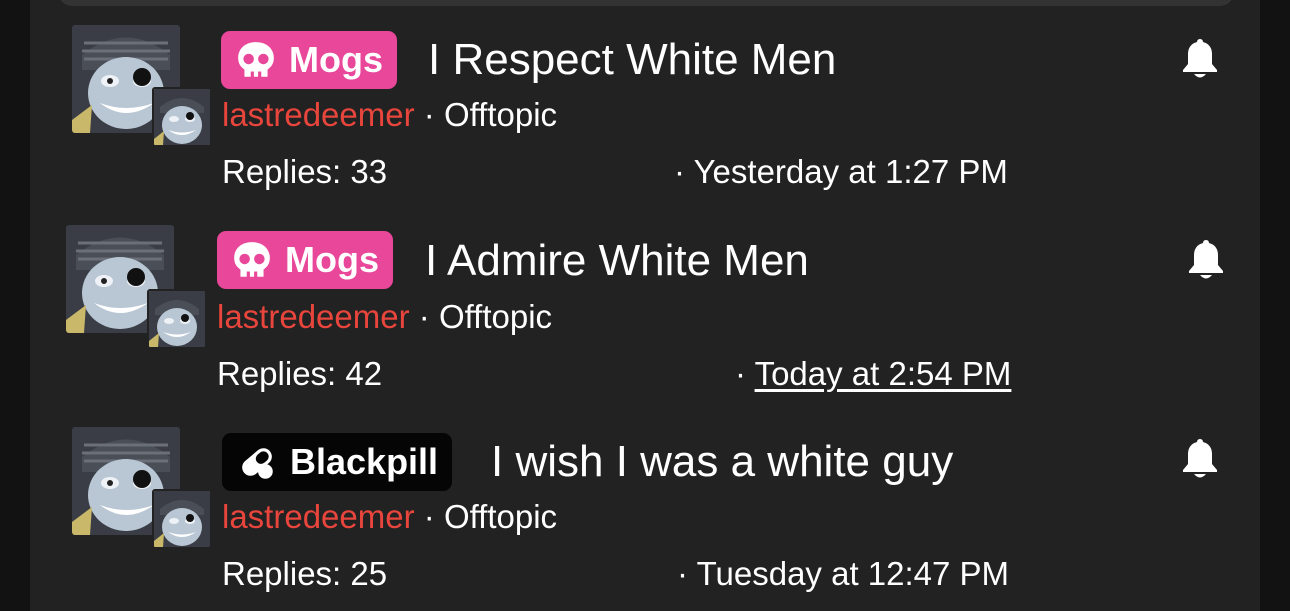 This screenshot has height=611, width=1290. What do you see at coordinates (305, 573) in the screenshot?
I see `reply-count: Replies: 25` at bounding box center [305, 573].